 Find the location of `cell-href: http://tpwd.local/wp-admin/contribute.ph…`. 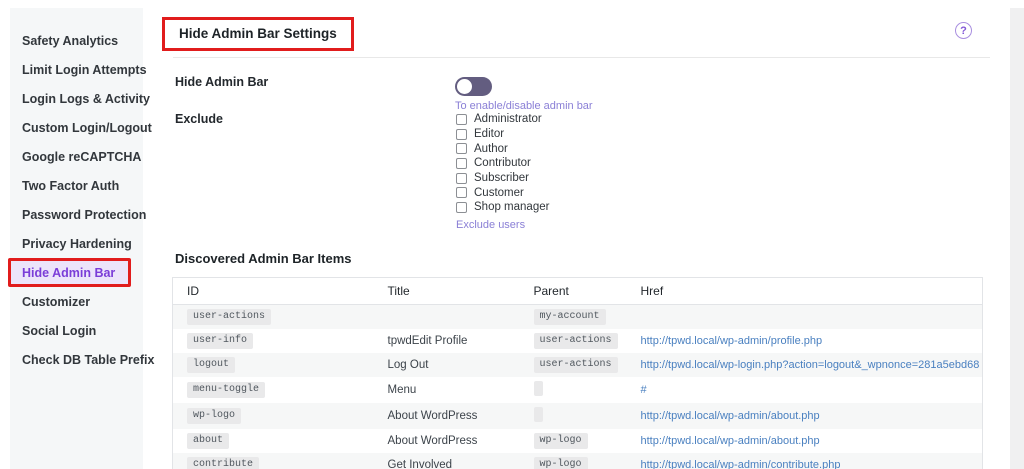

cell-href: http://tpwd.local/wp-admin/contribute.ph… is located at coordinates (804, 461).